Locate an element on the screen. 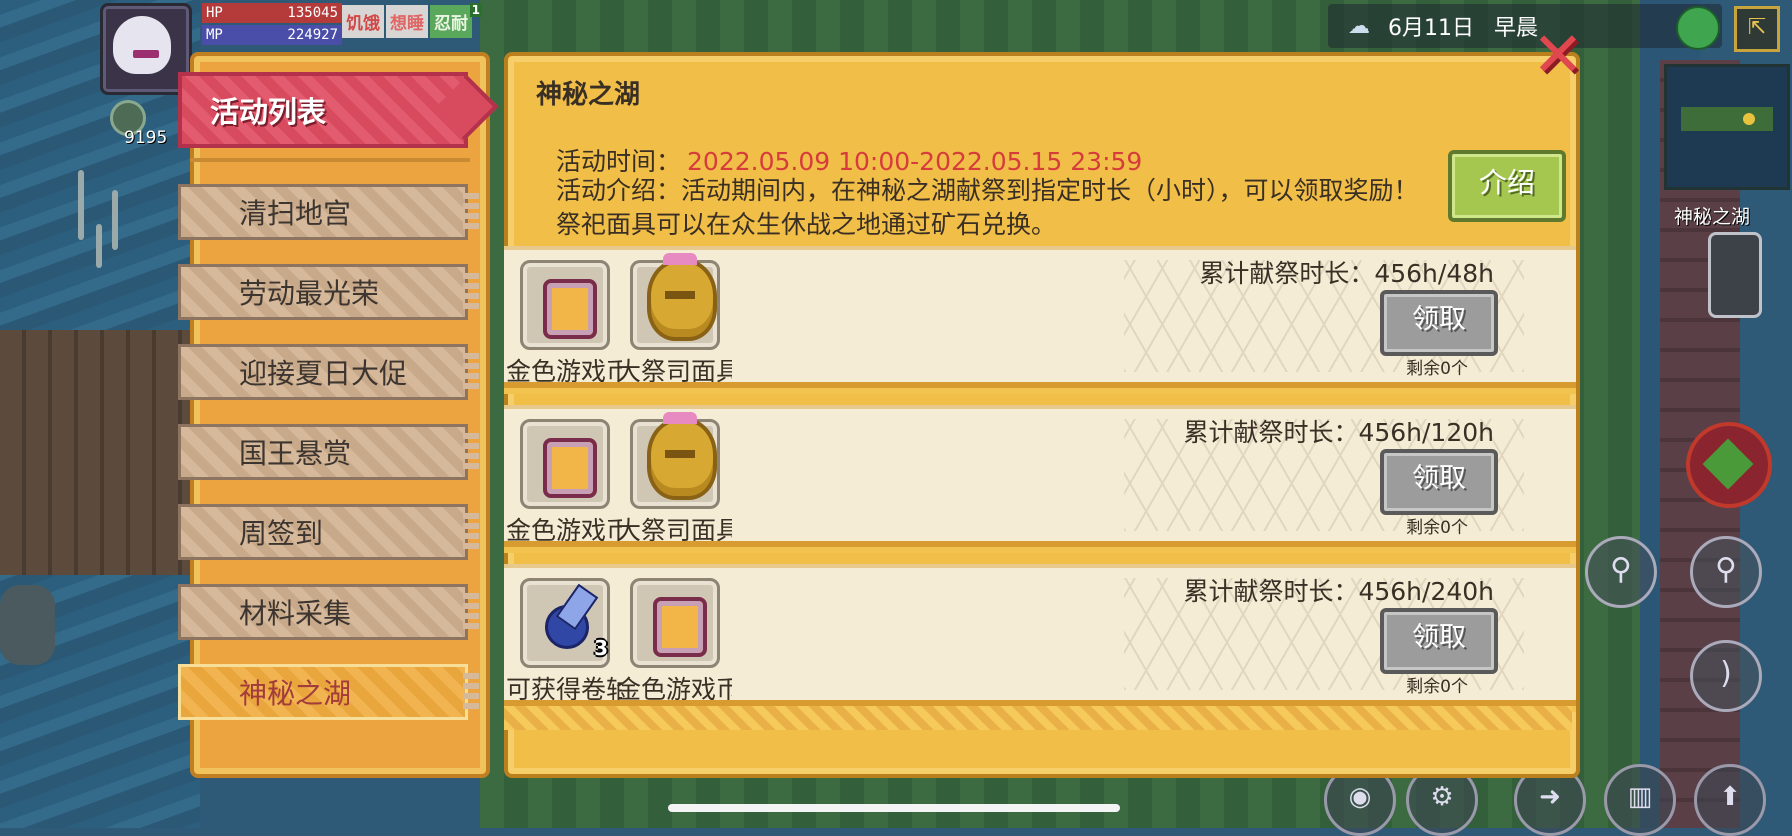  tab-clean-dungeon: 清扫地宫 is located at coordinates (328, 212).